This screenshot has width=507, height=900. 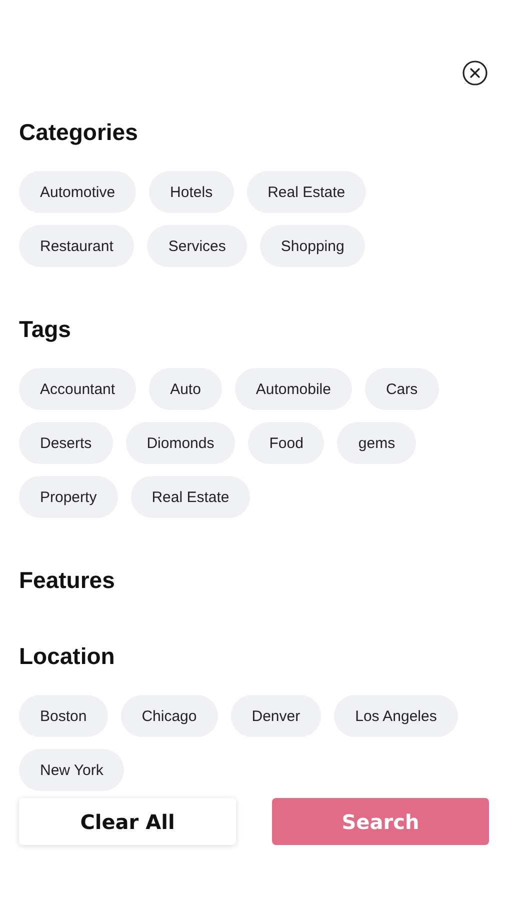 What do you see at coordinates (45, 329) in the screenshot?
I see `section-heading: Tags` at bounding box center [45, 329].